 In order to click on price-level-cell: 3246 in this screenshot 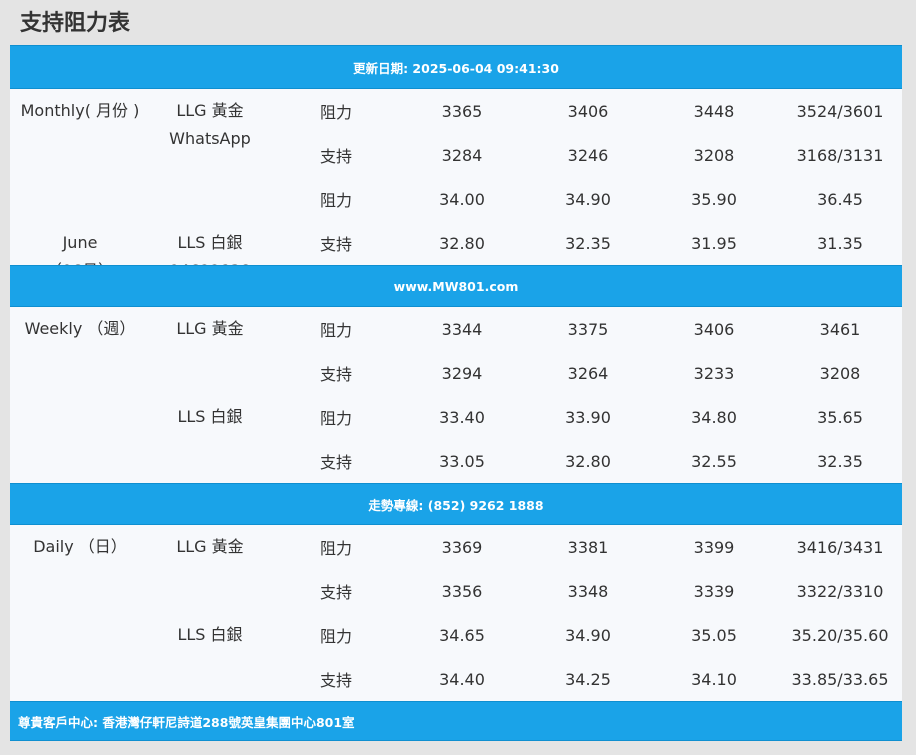, I will do `click(588, 155)`.